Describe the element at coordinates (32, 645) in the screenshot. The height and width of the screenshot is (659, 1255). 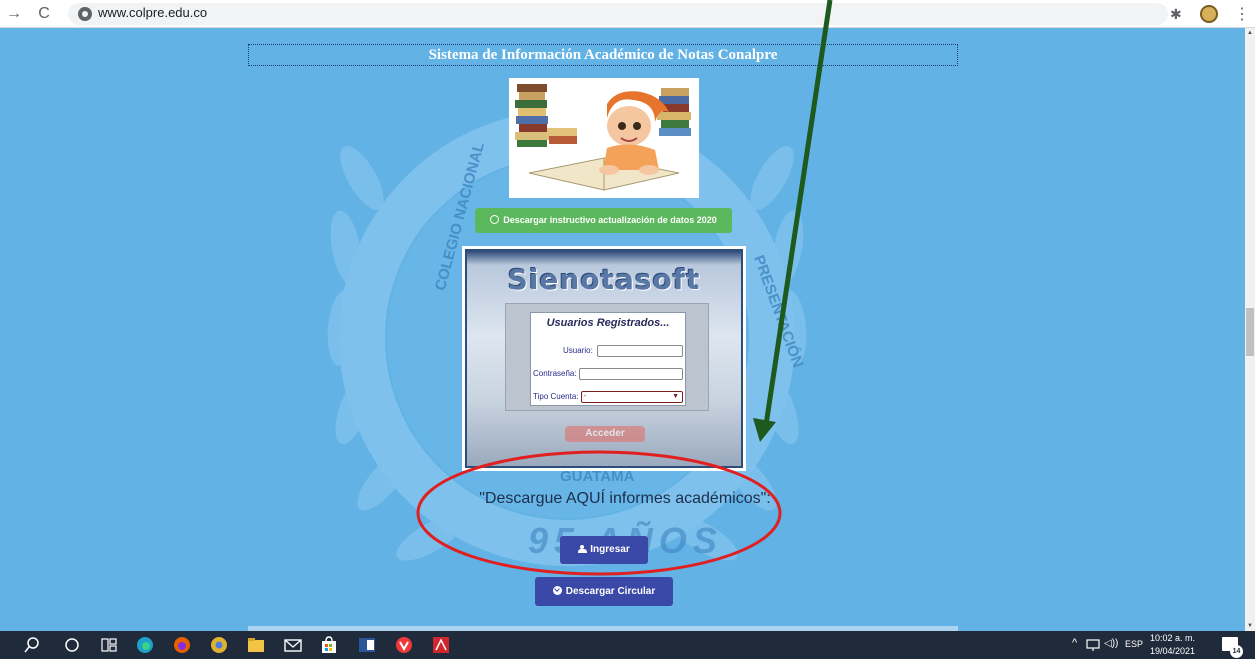
I see `search-icon` at that location.